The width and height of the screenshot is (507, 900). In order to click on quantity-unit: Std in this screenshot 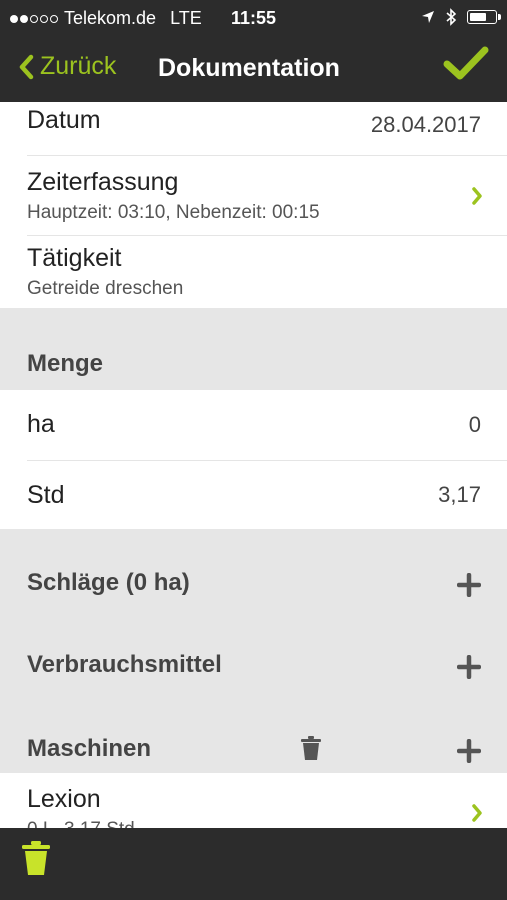, I will do `click(46, 495)`.